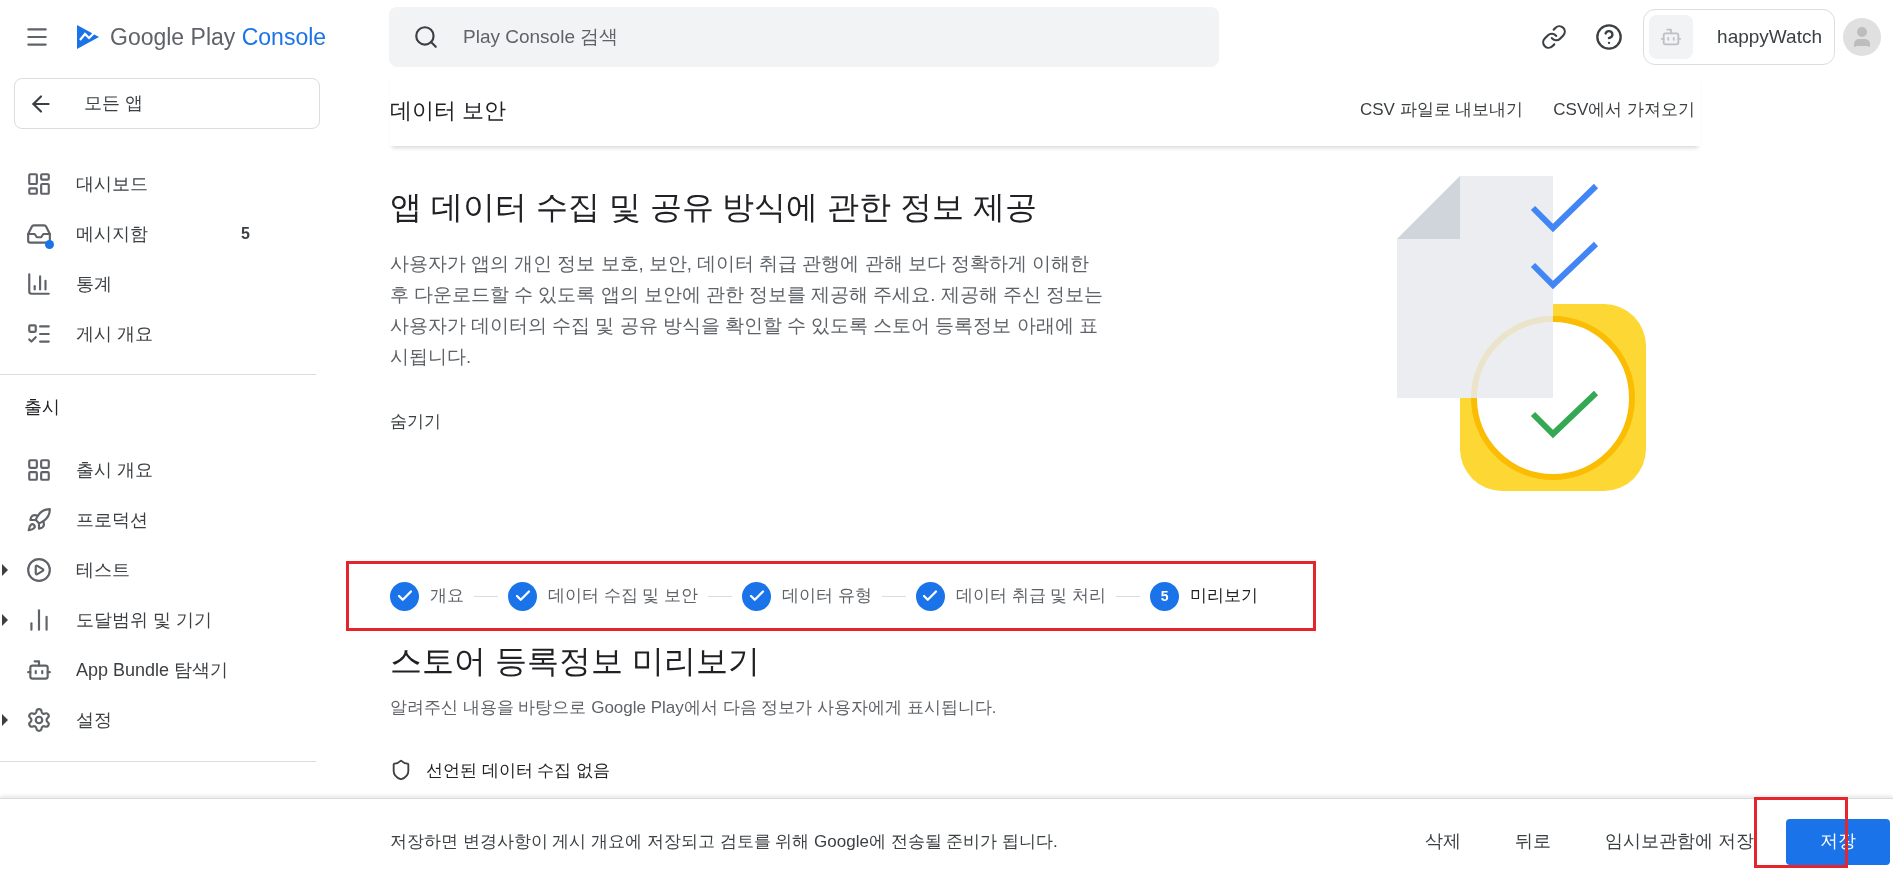 The height and width of the screenshot is (884, 1893). Describe the element at coordinates (158, 470) in the screenshot. I see `sidebar-item: 출시 개요` at that location.